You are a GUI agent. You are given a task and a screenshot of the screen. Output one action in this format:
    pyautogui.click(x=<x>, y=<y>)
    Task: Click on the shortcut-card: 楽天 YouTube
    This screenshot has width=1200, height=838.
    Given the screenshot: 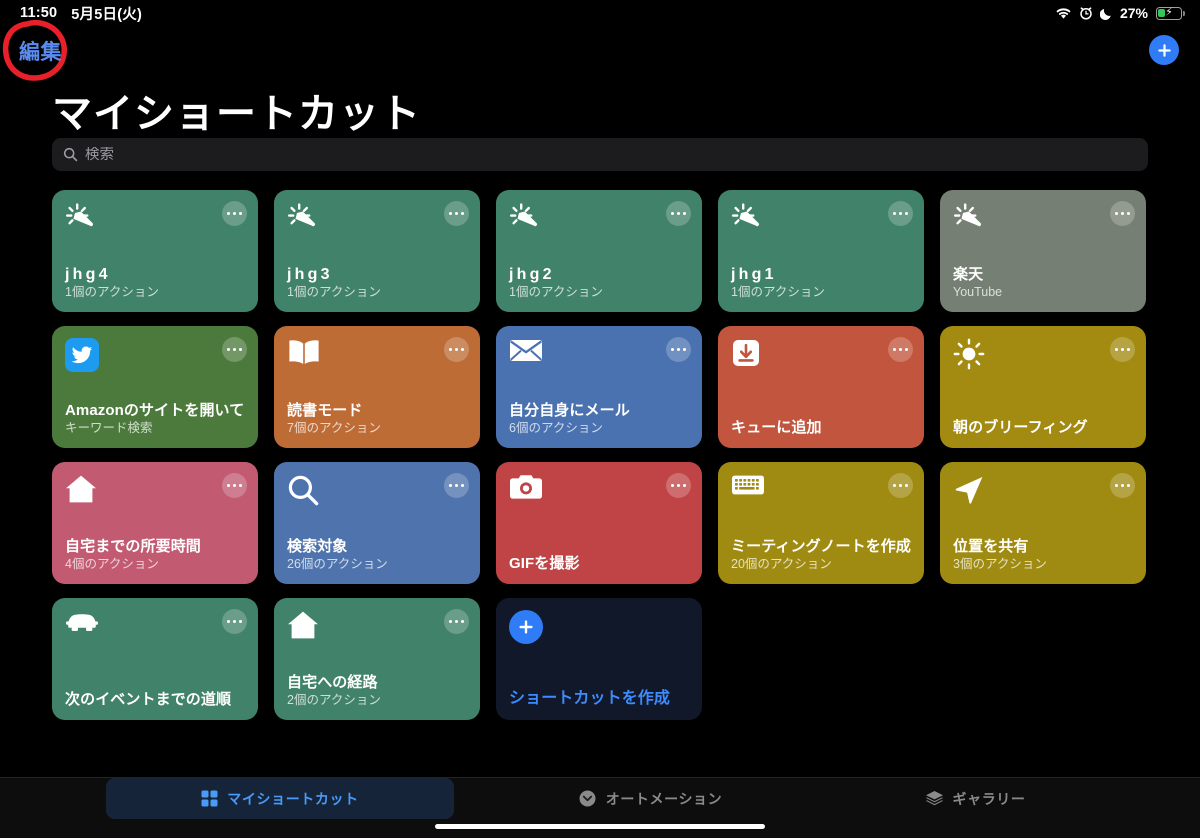 What is the action you would take?
    pyautogui.click(x=1043, y=251)
    